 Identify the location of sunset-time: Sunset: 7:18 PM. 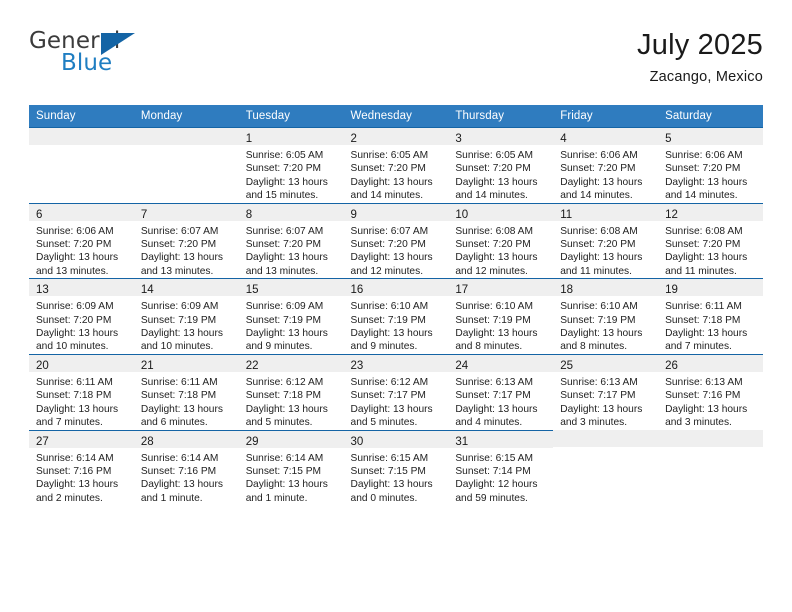
(703, 320).